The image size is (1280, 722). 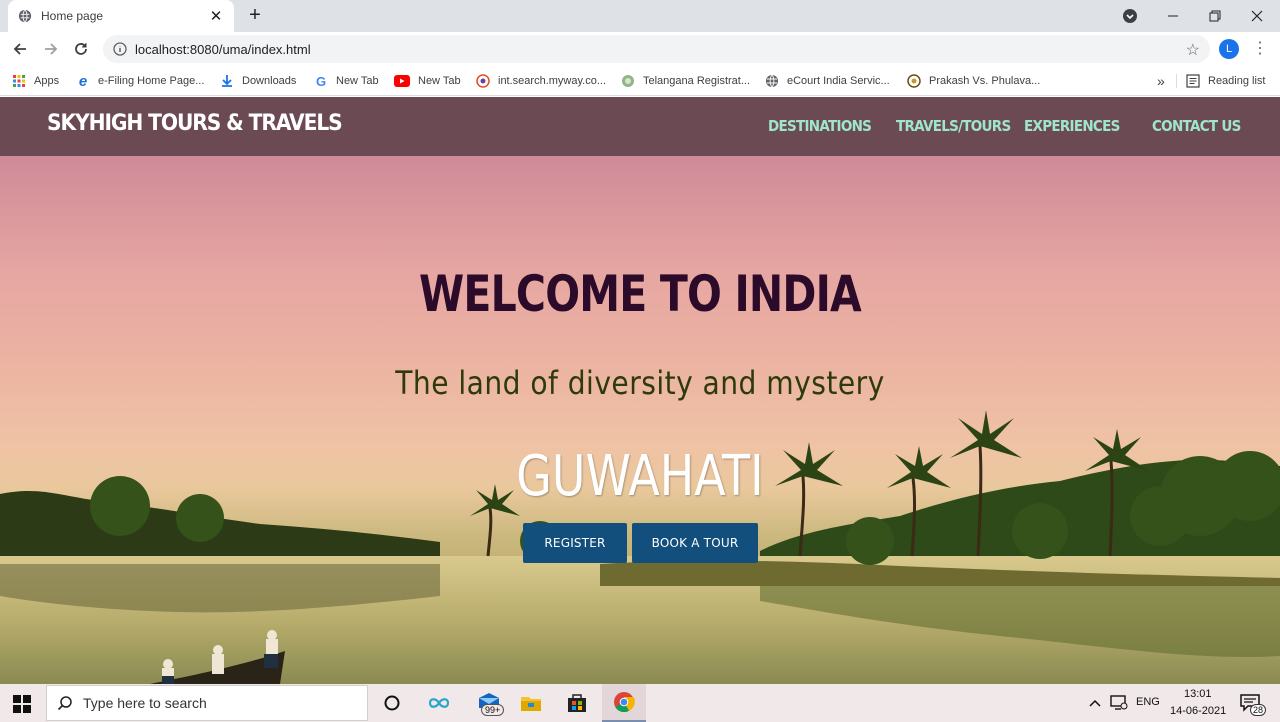 What do you see at coordinates (1095, 703) in the screenshot?
I see `tray-chevron-icon` at bounding box center [1095, 703].